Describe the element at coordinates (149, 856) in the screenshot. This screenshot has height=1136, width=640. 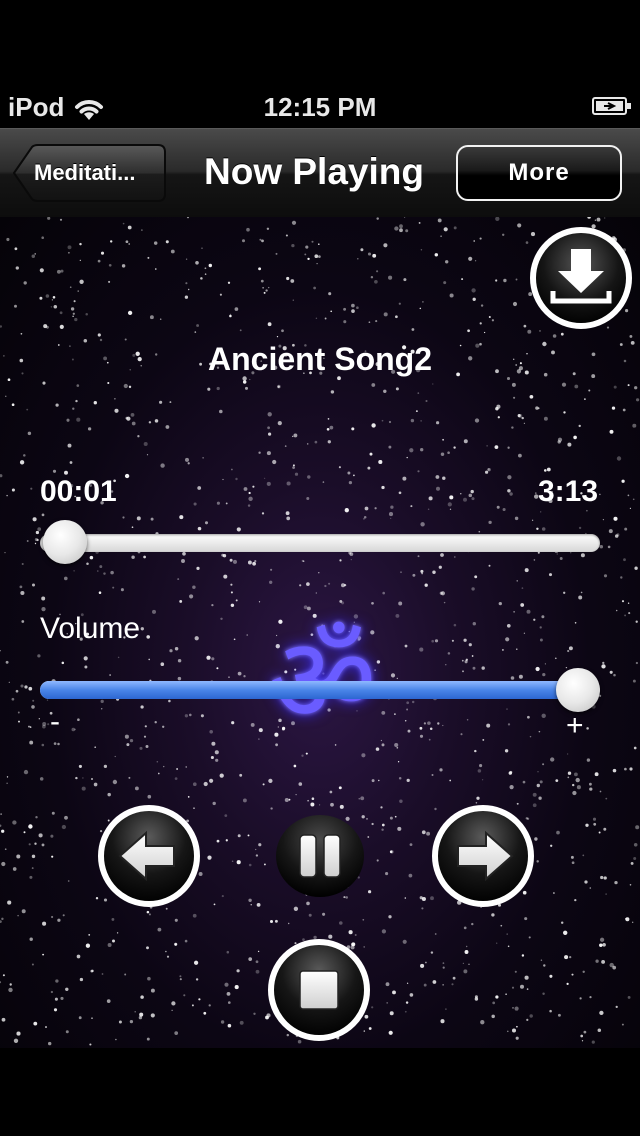
I see `previous-button` at that location.